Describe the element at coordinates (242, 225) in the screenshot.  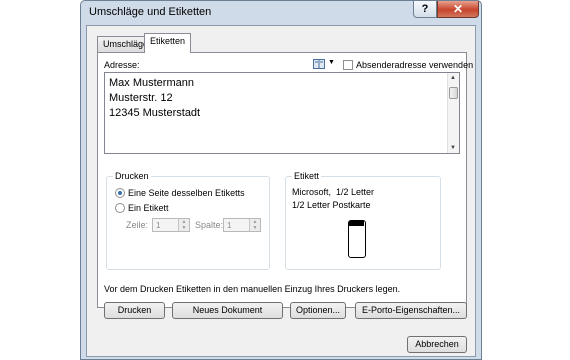
I see `column-spinner: 1 ▲ ▼` at that location.